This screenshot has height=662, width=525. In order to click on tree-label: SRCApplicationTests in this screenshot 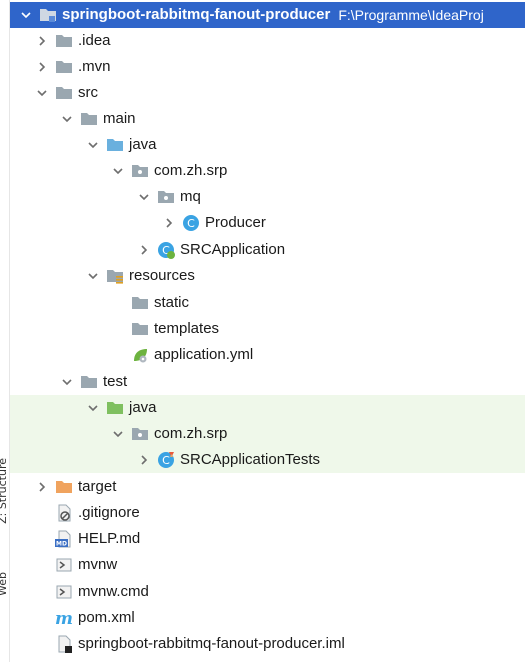, I will do `click(250, 459)`.